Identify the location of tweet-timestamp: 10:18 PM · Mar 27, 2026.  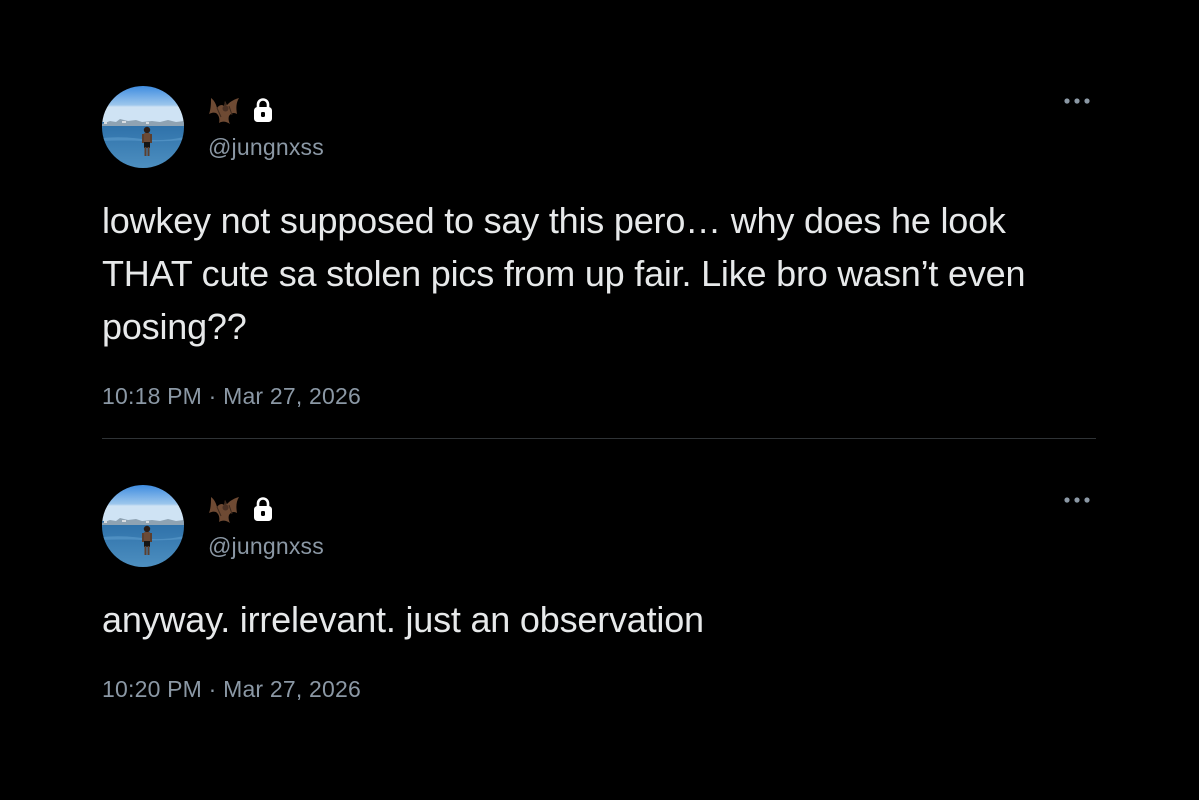
(599, 396).